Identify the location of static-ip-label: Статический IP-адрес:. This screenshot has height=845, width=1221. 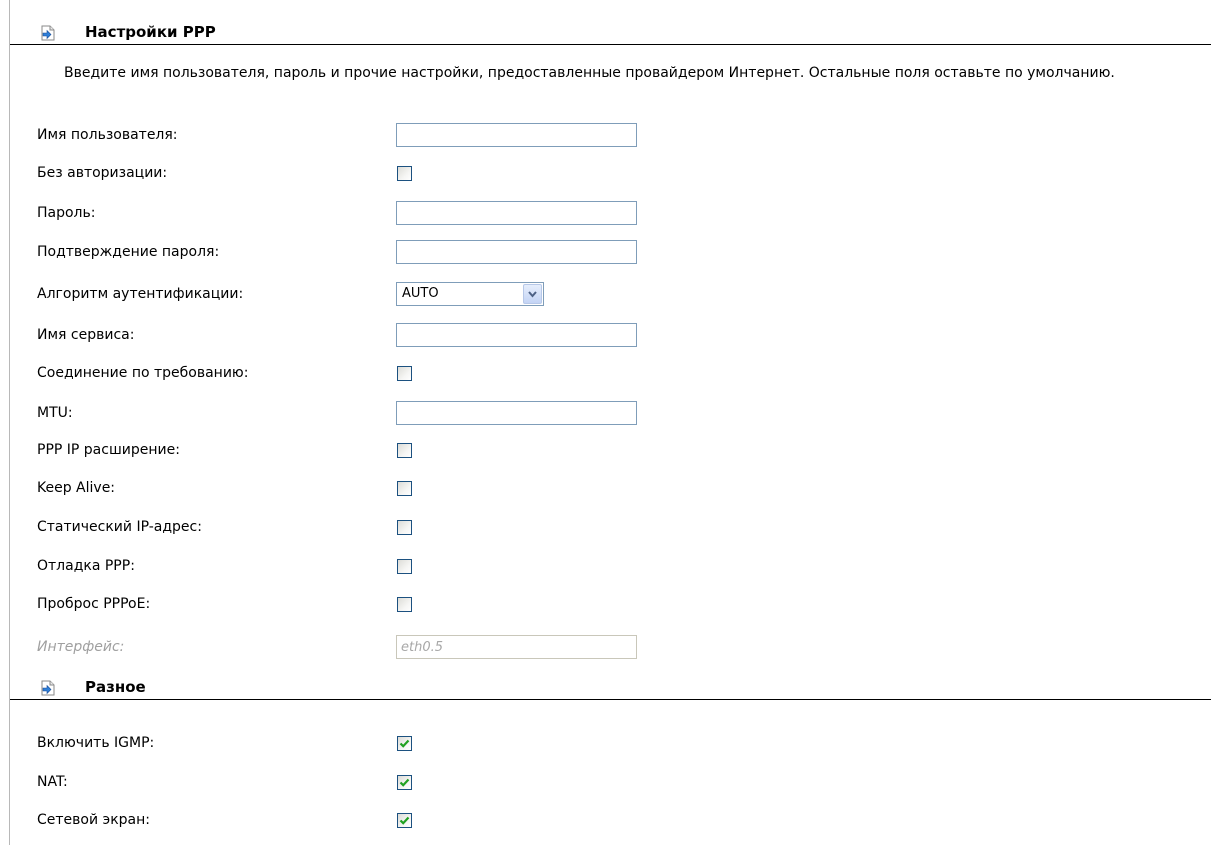
(119, 527).